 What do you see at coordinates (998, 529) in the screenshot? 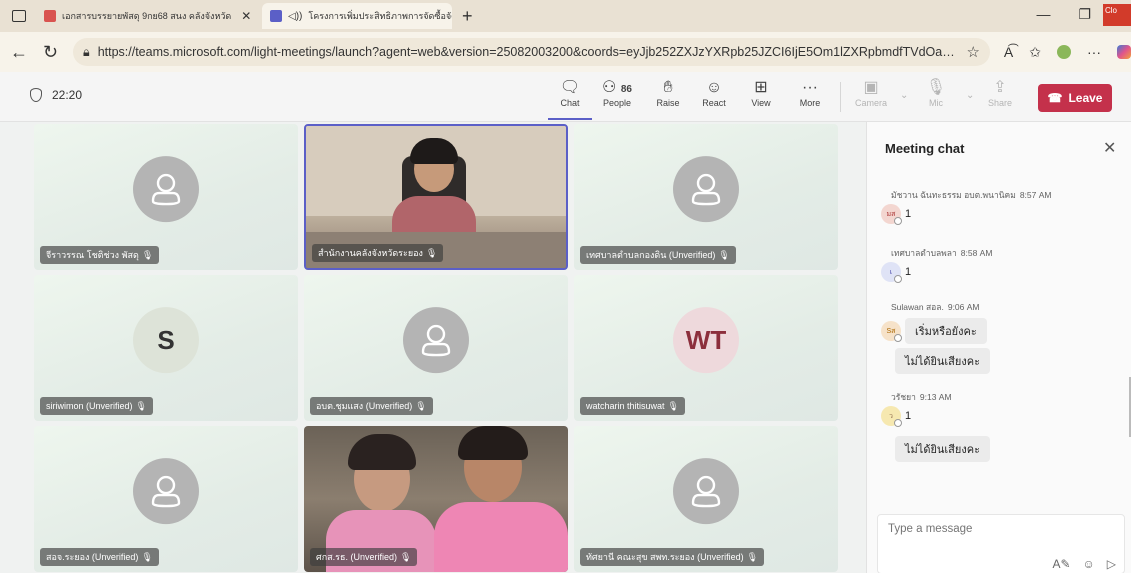
I see `message-input` at bounding box center [998, 529].